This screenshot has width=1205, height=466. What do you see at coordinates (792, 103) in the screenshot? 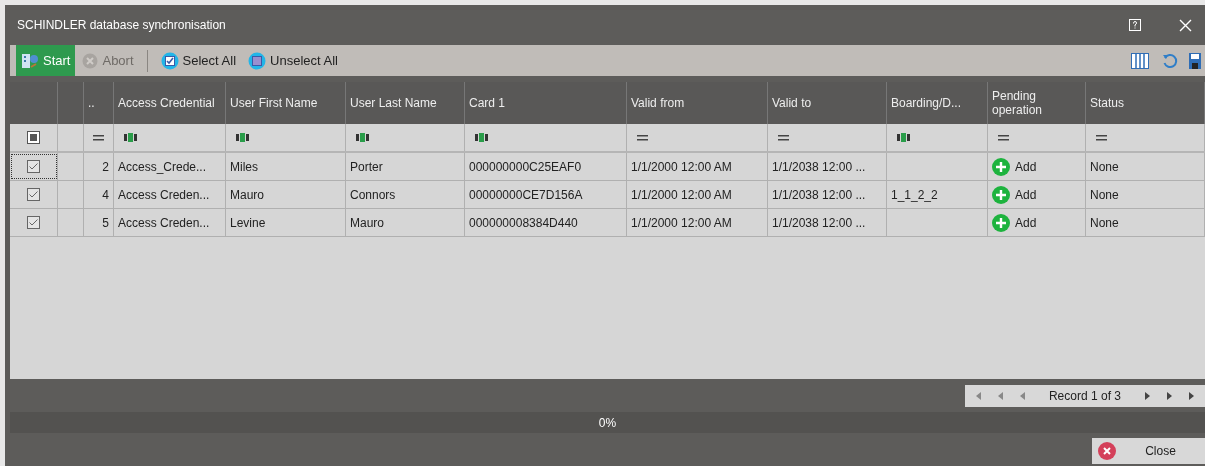
I see `column-header: Valid to` at bounding box center [792, 103].